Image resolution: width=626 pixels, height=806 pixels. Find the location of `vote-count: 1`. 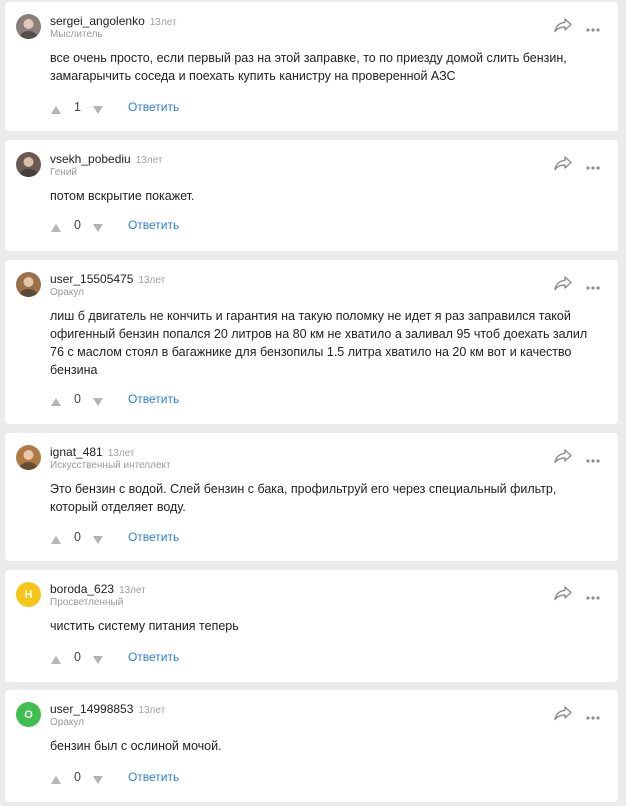

vote-count: 1 is located at coordinates (77, 107).